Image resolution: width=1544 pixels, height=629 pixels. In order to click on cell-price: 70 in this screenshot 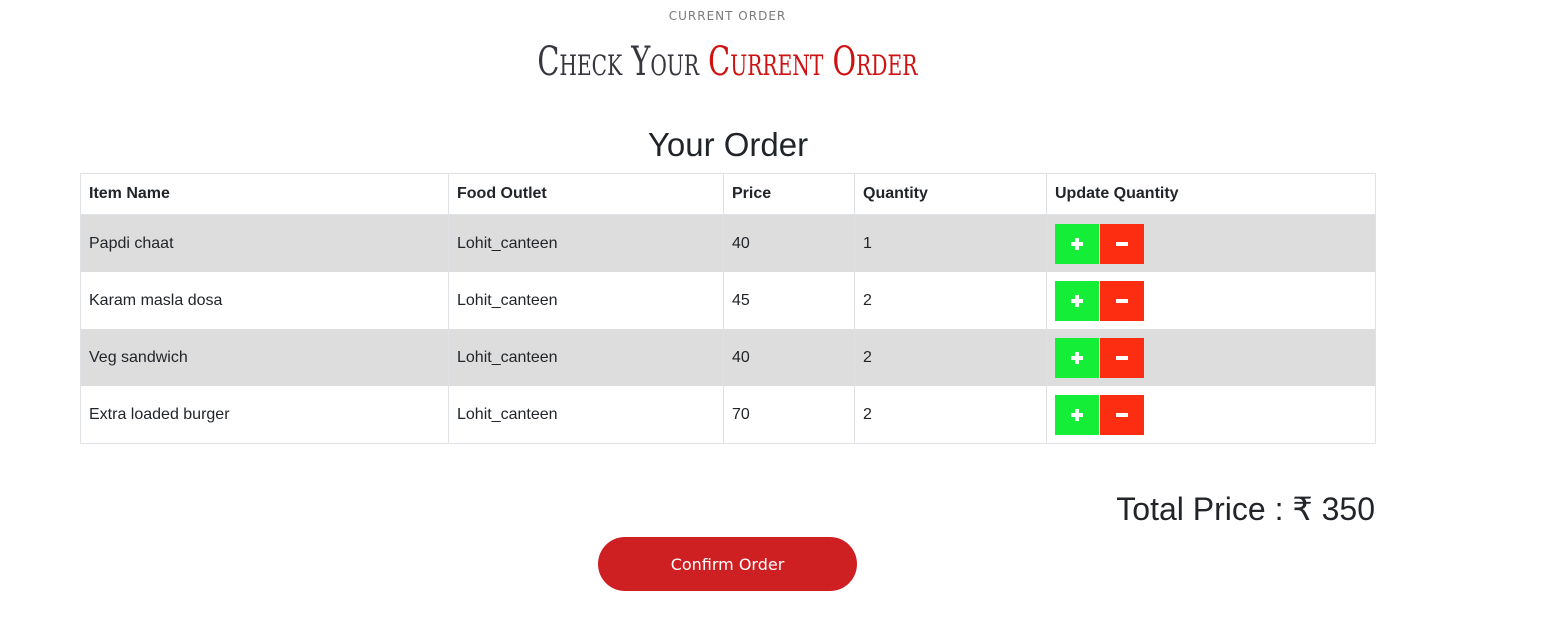, I will do `click(789, 415)`.